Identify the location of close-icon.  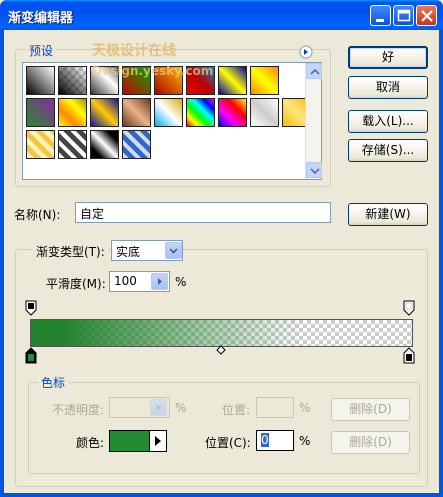
(427, 16).